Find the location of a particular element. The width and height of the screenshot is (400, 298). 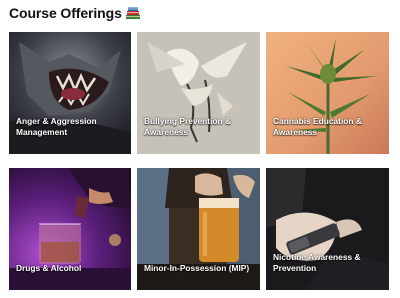

course-card-minor-in-possession: Minor-In-Possession (MIP) is located at coordinates (198, 229).